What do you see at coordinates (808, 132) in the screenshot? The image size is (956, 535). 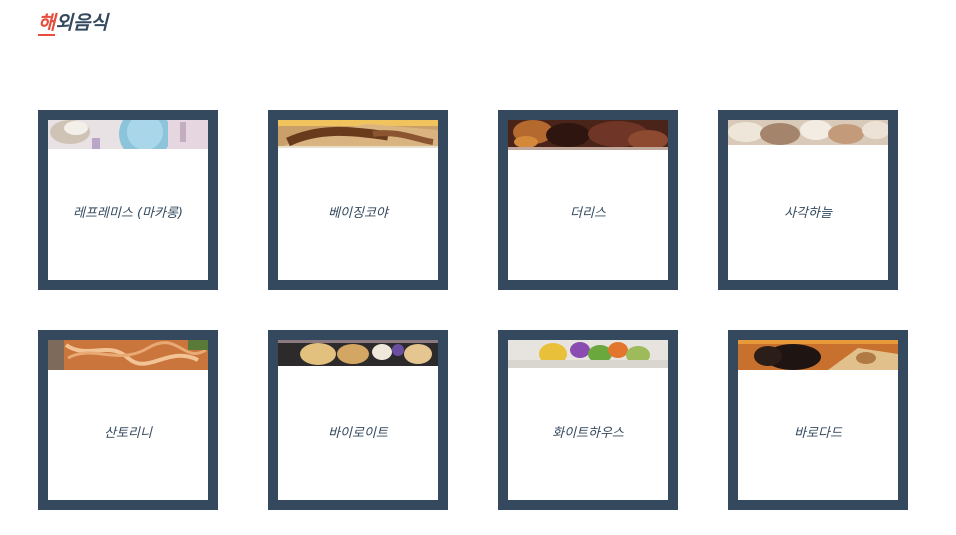 I see `dumplings-photo` at bounding box center [808, 132].